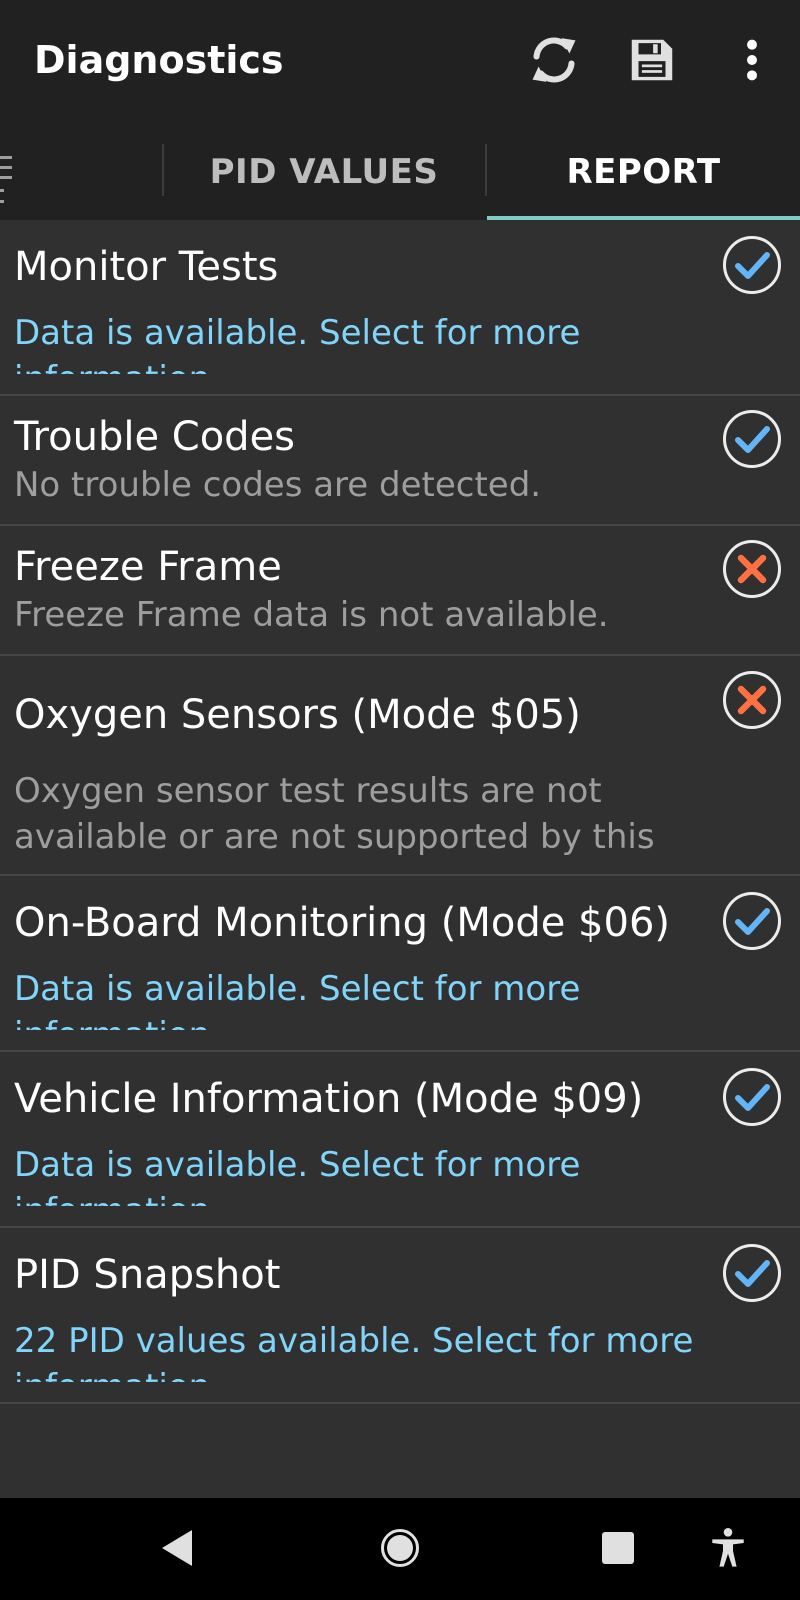  What do you see at coordinates (148, 567) in the screenshot?
I see `report-item-title: Freeze Frame` at bounding box center [148, 567].